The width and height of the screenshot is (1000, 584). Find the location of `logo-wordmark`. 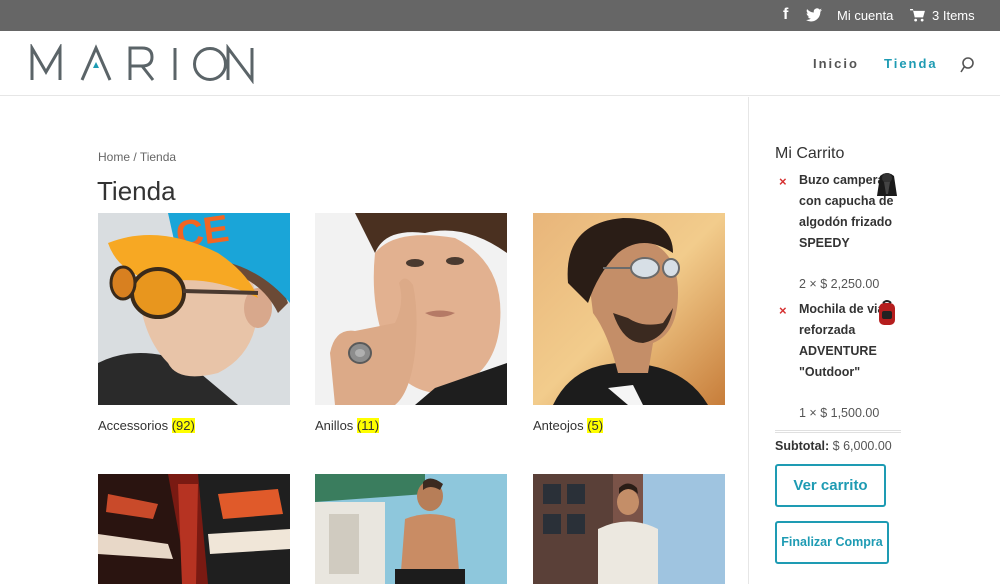

logo-wordmark is located at coordinates (142, 64).